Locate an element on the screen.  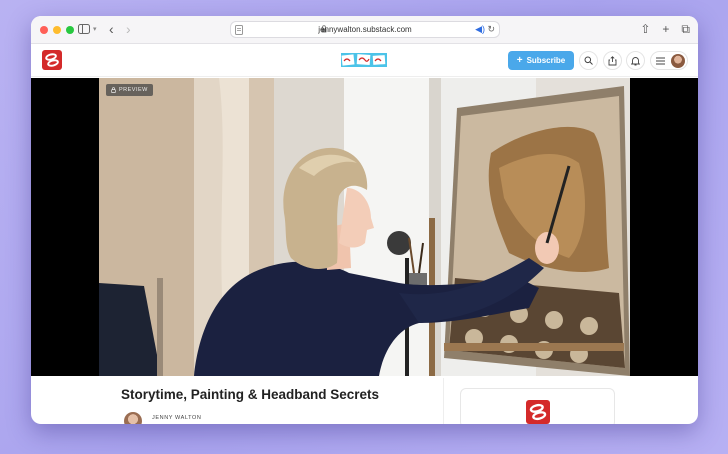
author-avatar is located at coordinates (133, 418).